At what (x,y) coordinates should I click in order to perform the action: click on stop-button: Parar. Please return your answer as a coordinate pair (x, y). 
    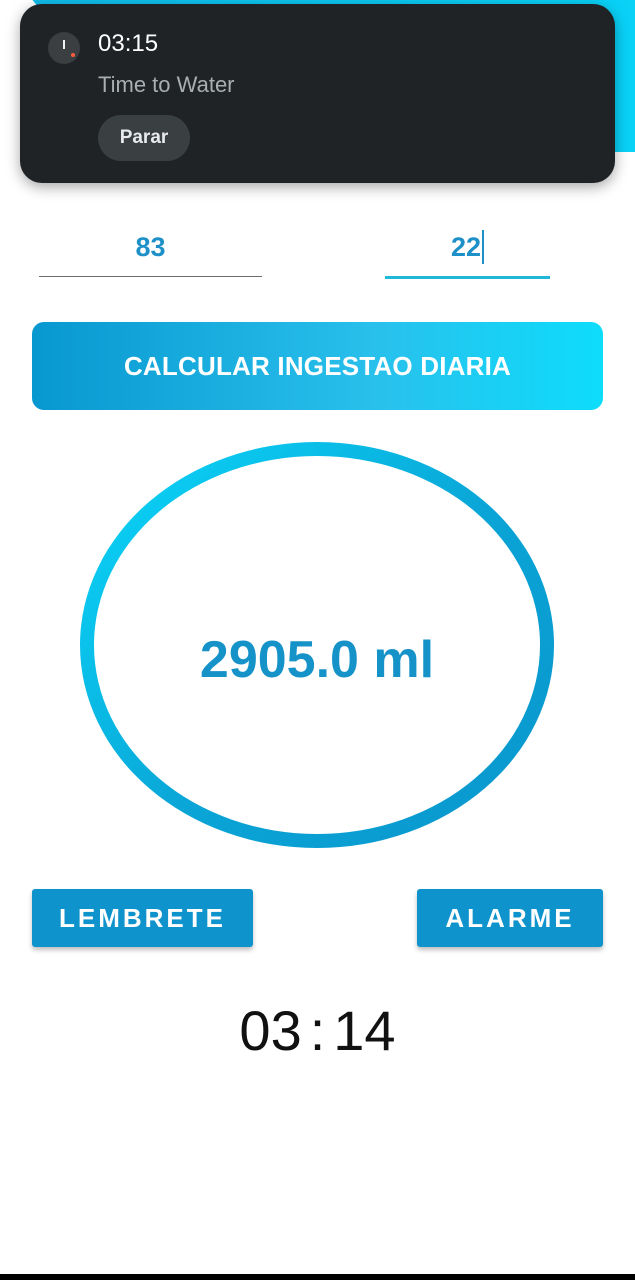
    Looking at the image, I should click on (144, 138).